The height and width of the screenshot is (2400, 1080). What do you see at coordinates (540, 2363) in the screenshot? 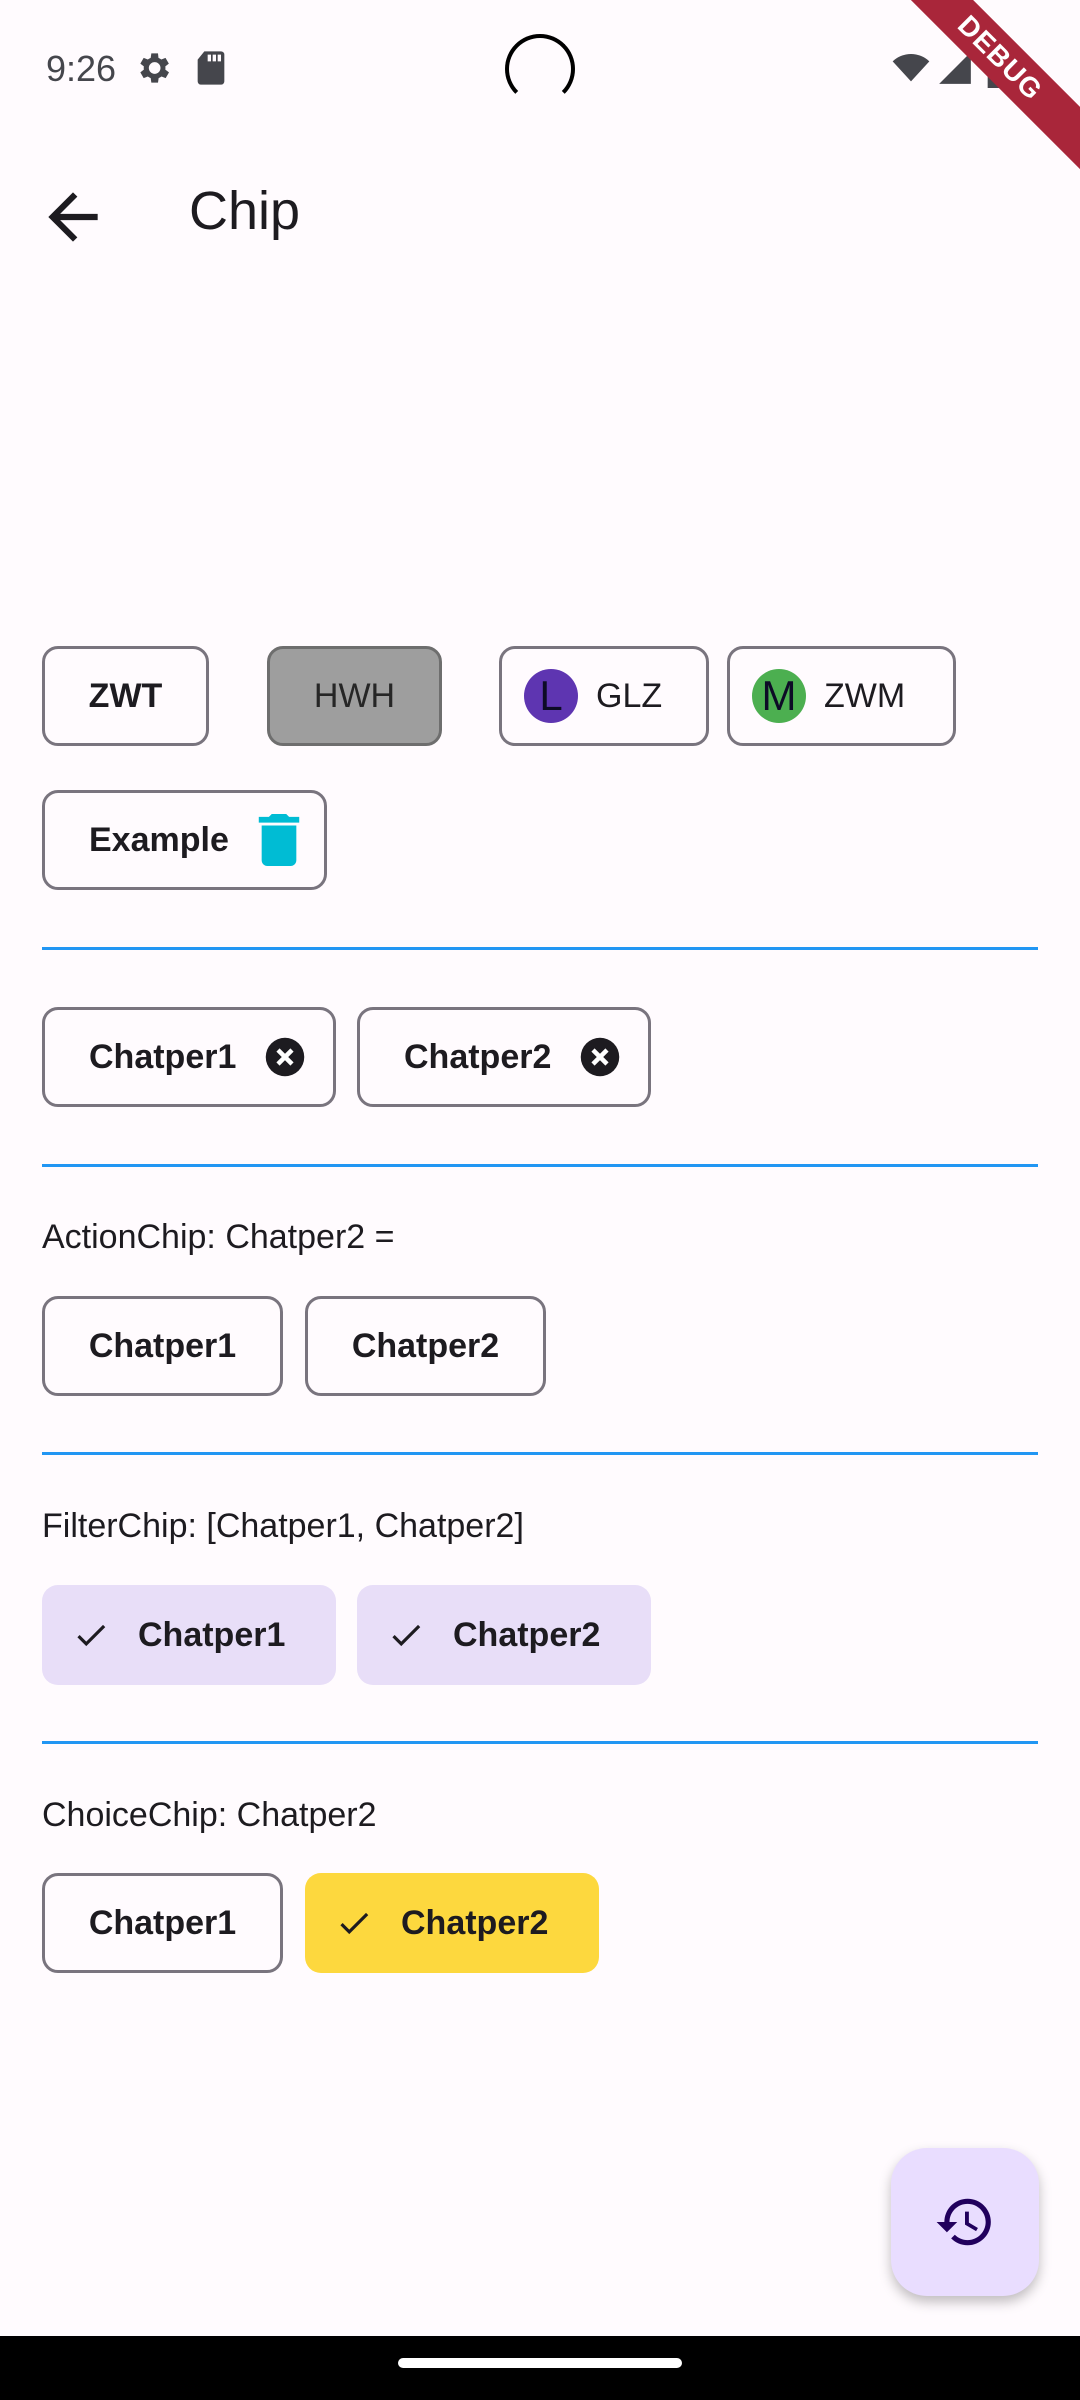
I see `home-indicator` at bounding box center [540, 2363].